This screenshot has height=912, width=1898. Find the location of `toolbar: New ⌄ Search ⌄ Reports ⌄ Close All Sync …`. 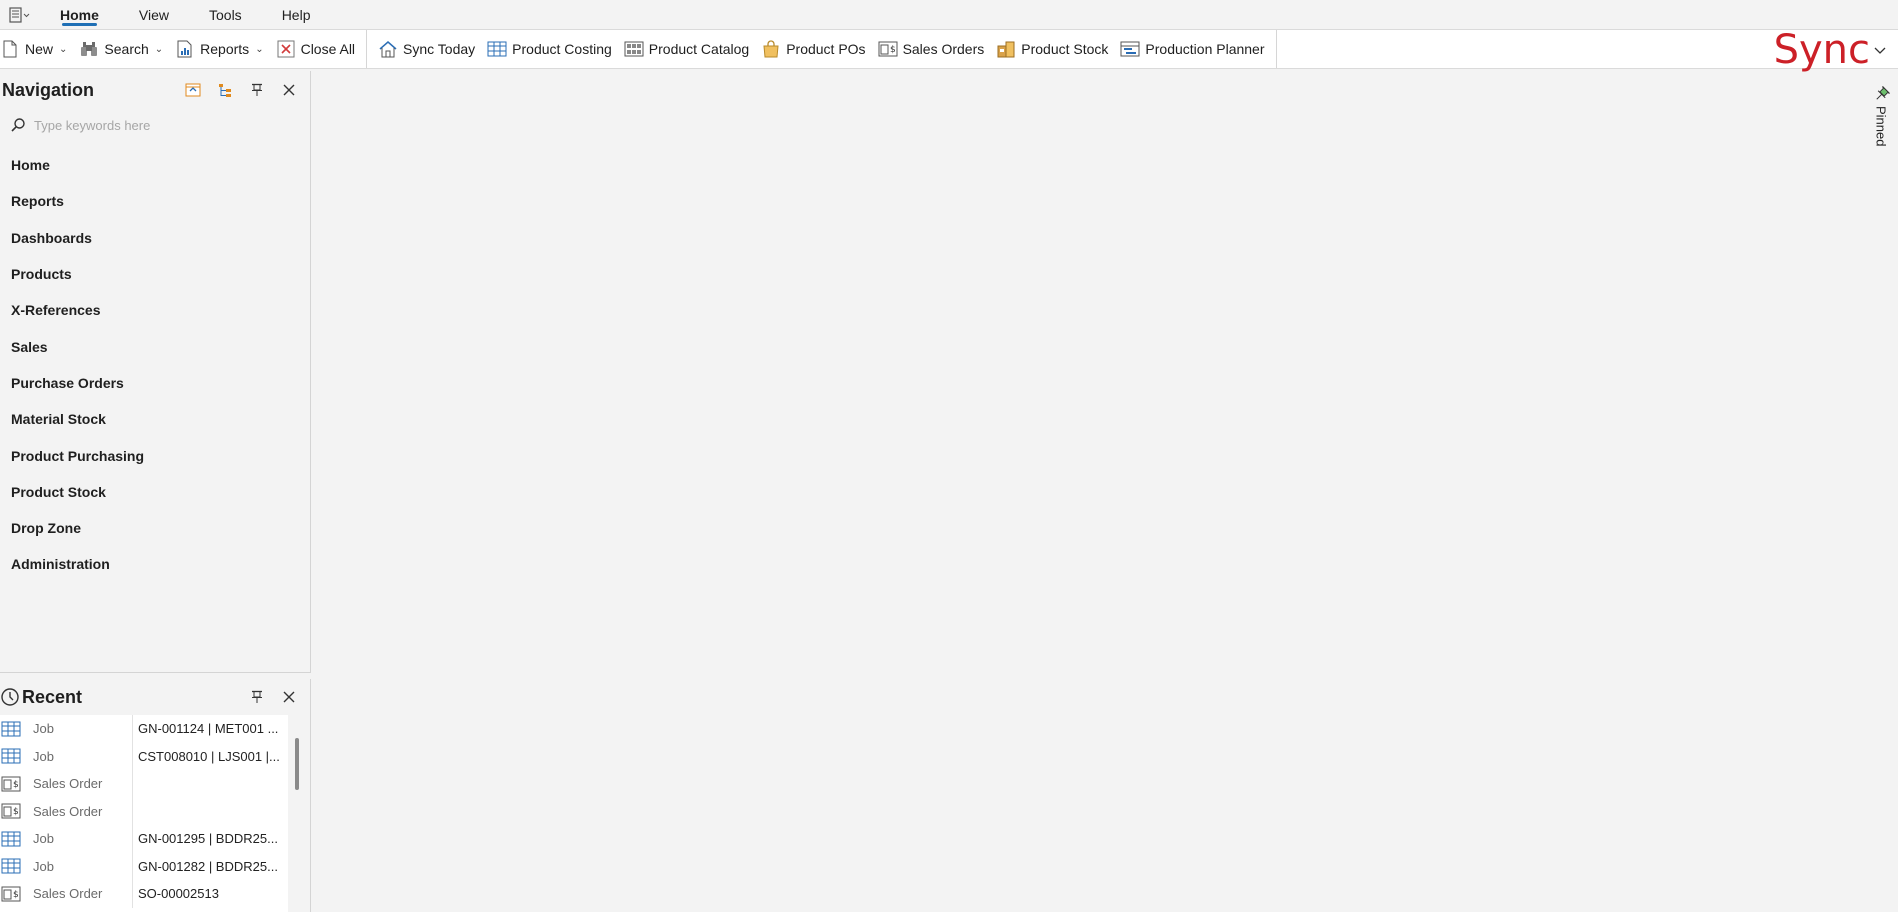

toolbar: New ⌄ Search ⌄ Reports ⌄ Close All Sync … is located at coordinates (949, 49).